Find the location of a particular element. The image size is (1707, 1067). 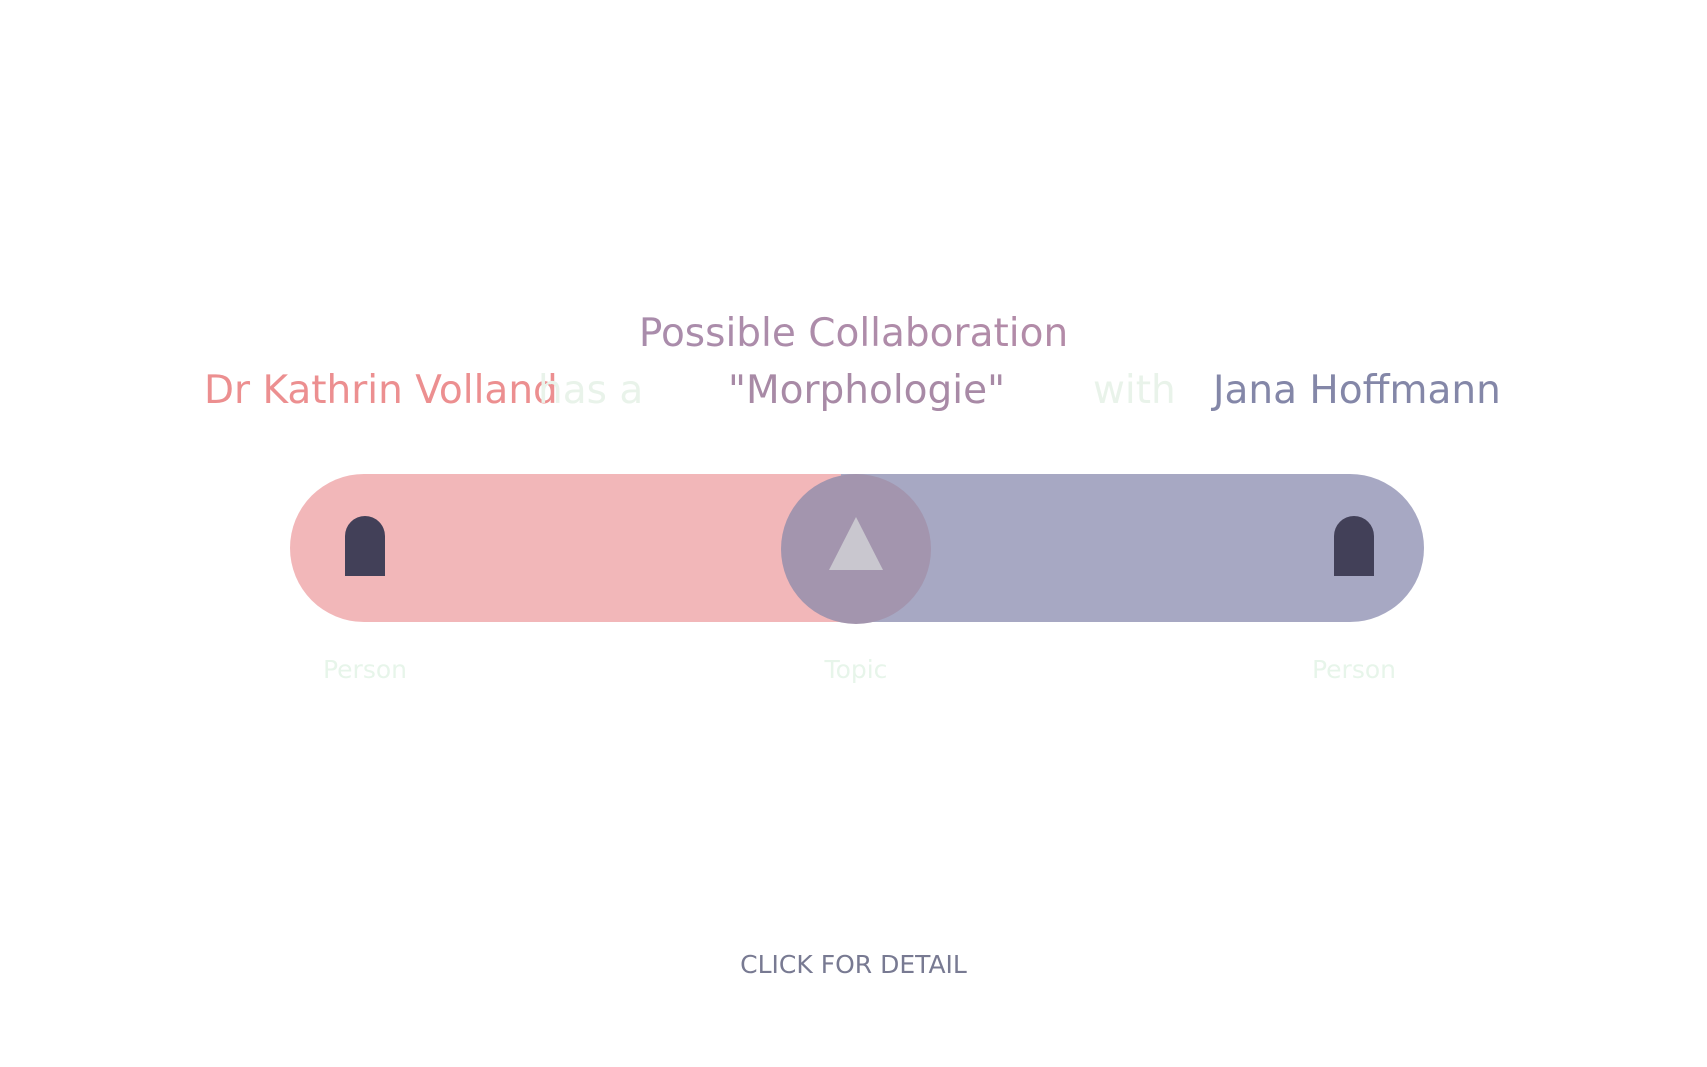

person-b-label: Person is located at coordinates (1353, 669).